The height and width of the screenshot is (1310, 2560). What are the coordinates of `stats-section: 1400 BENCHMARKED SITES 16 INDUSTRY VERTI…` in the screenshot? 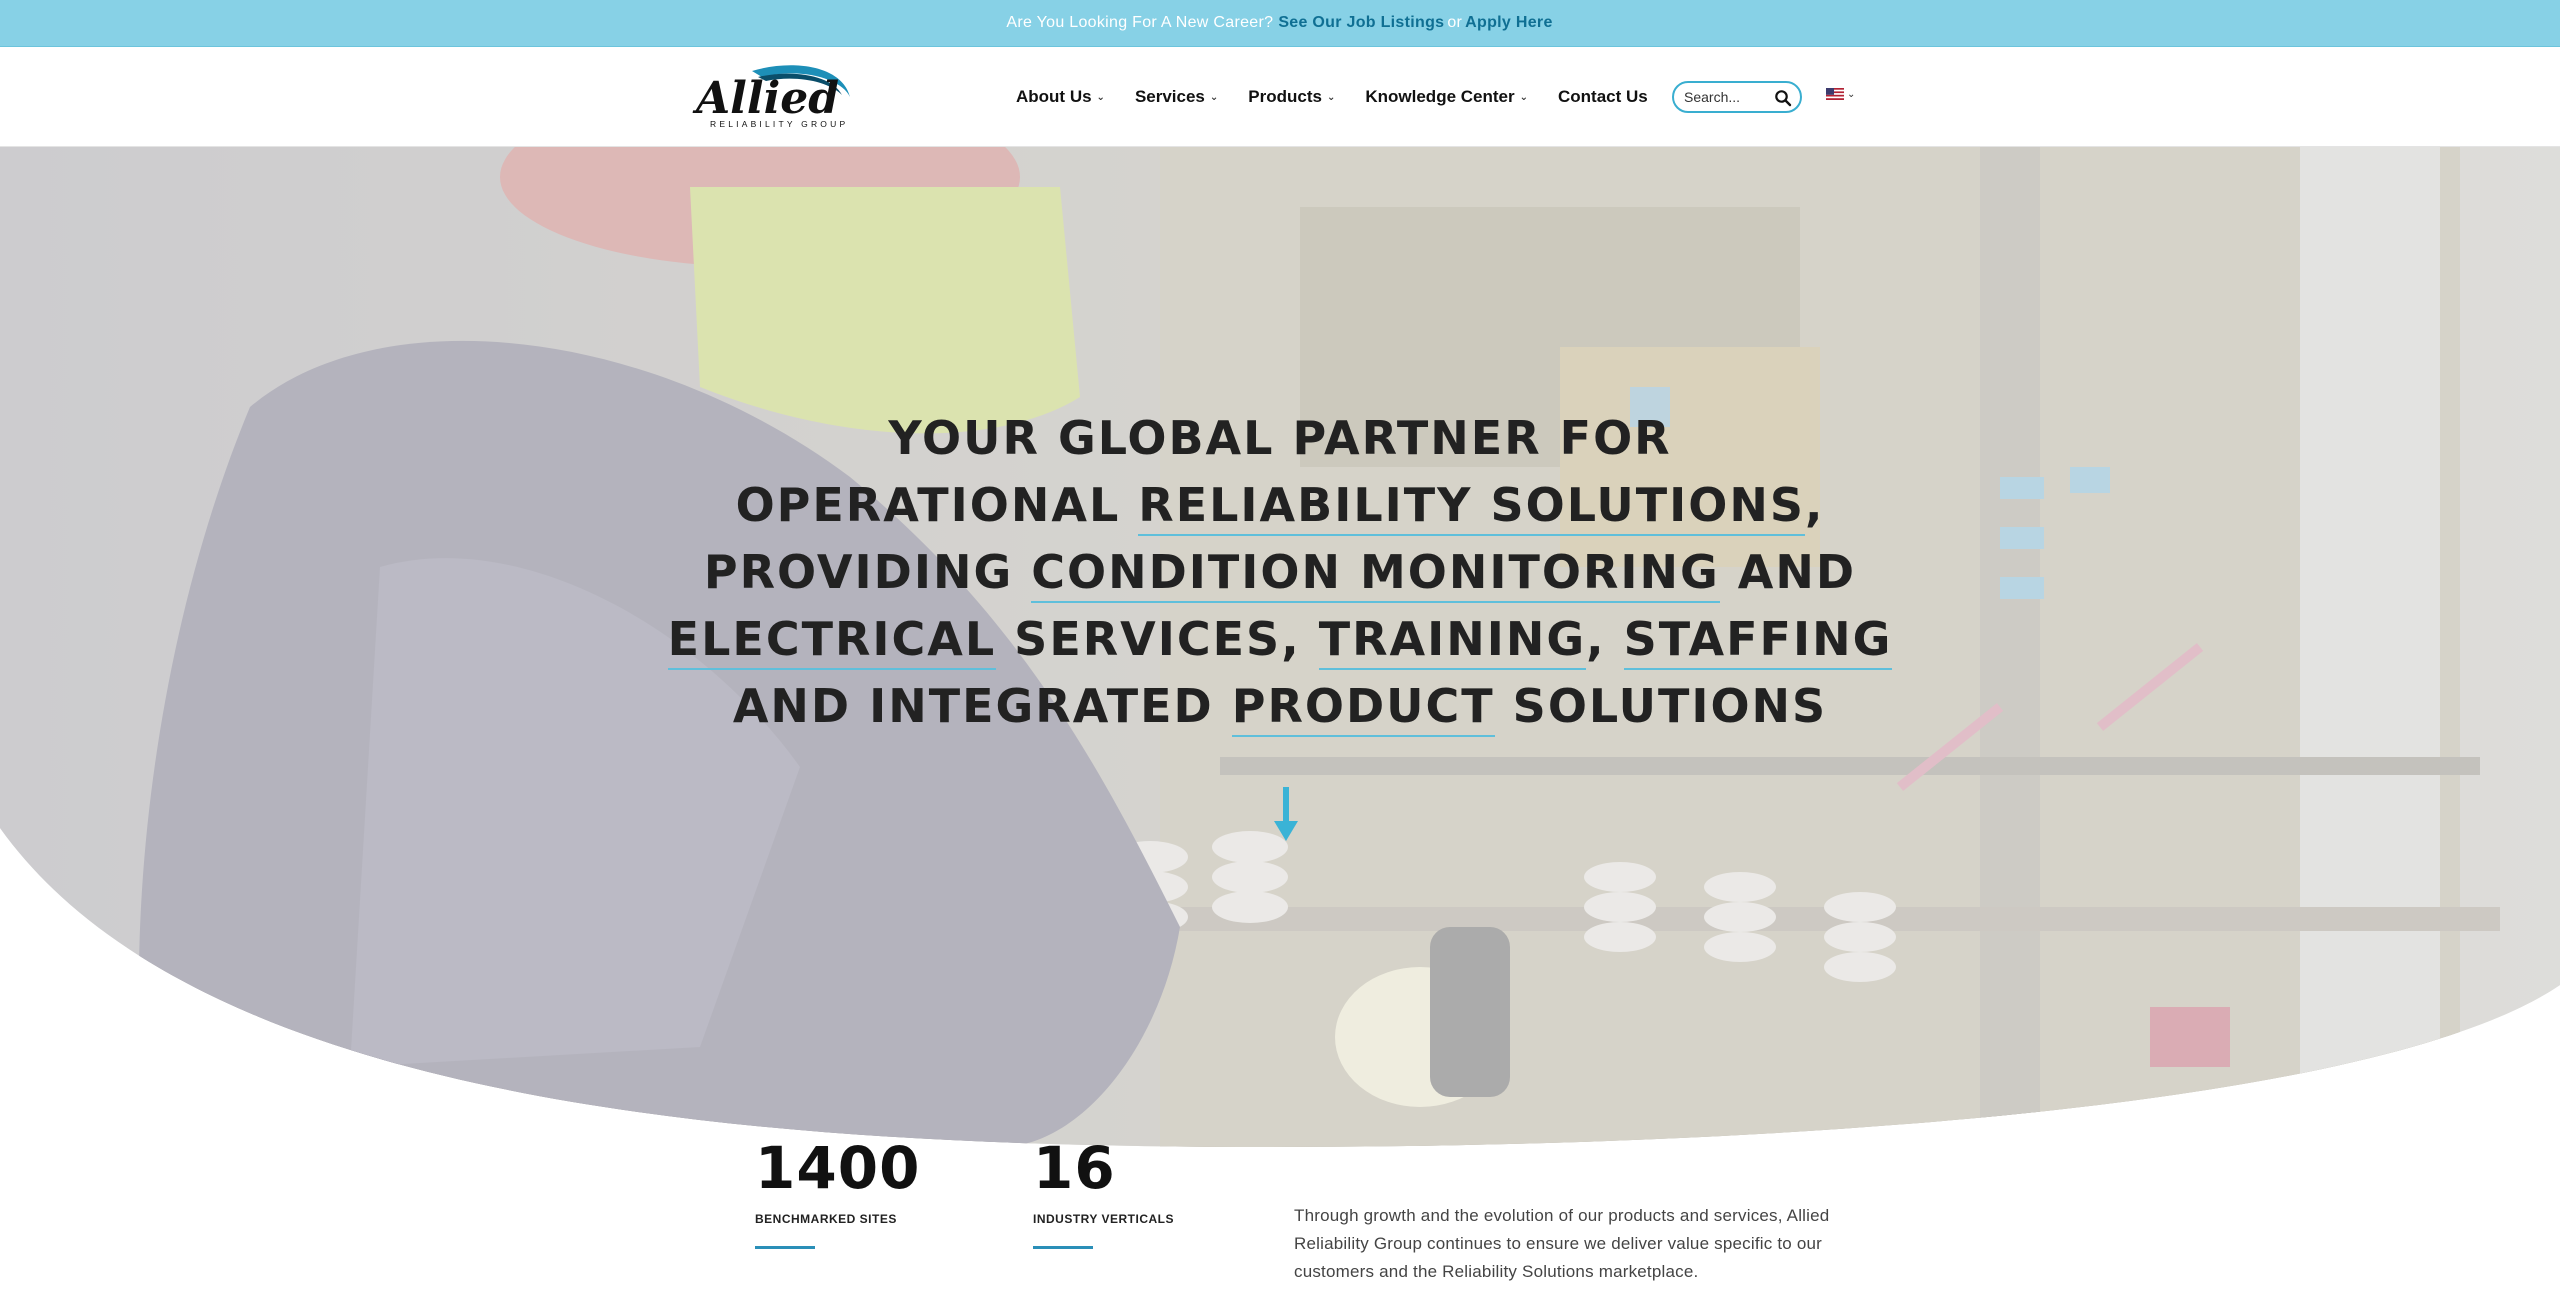 It's located at (1280, 1220).